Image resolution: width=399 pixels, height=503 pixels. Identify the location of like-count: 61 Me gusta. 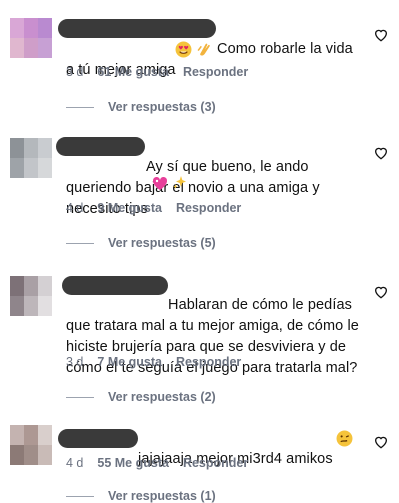
(133, 72).